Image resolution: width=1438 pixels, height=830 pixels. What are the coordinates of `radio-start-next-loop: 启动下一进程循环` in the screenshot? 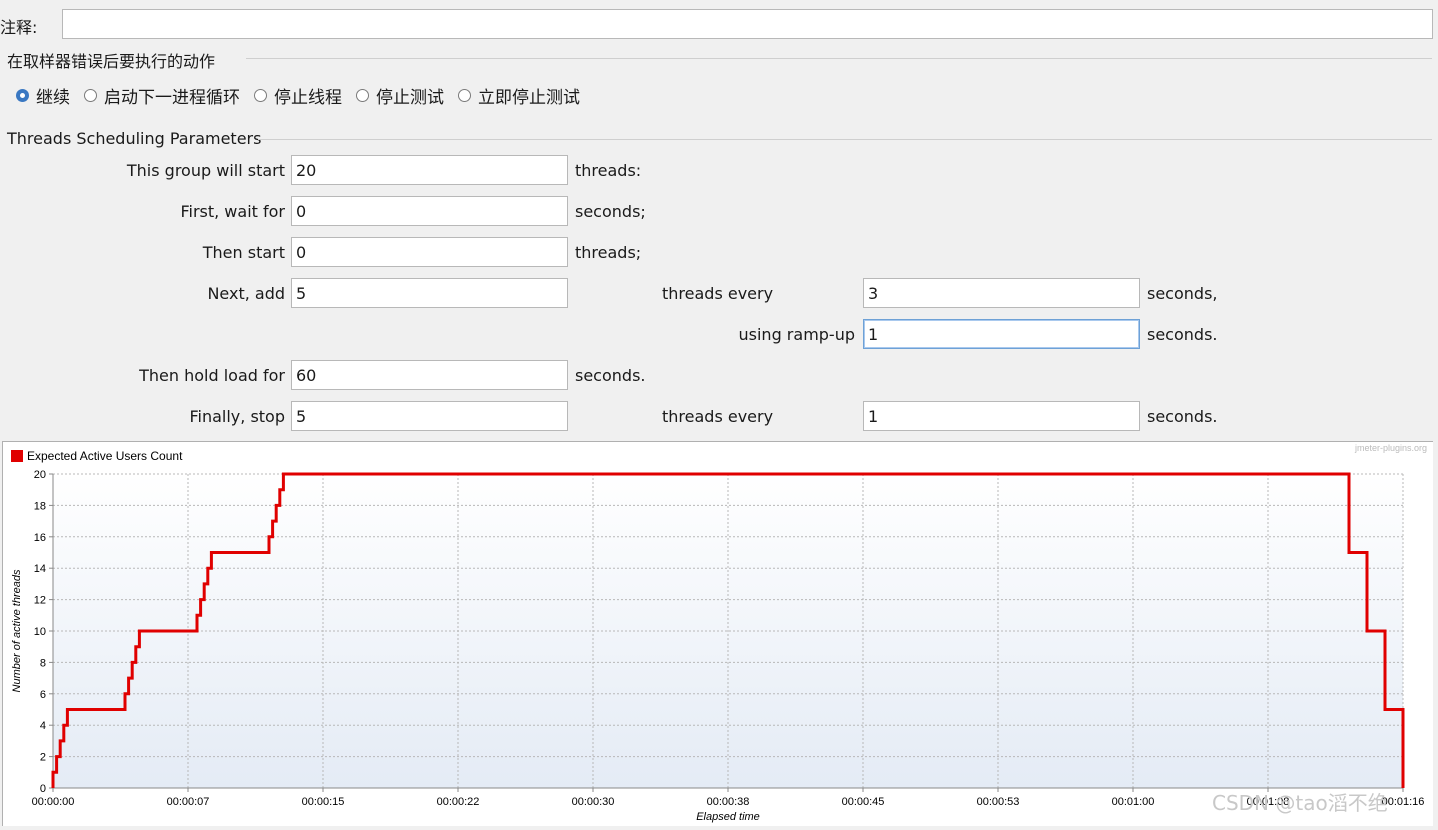 It's located at (162, 95).